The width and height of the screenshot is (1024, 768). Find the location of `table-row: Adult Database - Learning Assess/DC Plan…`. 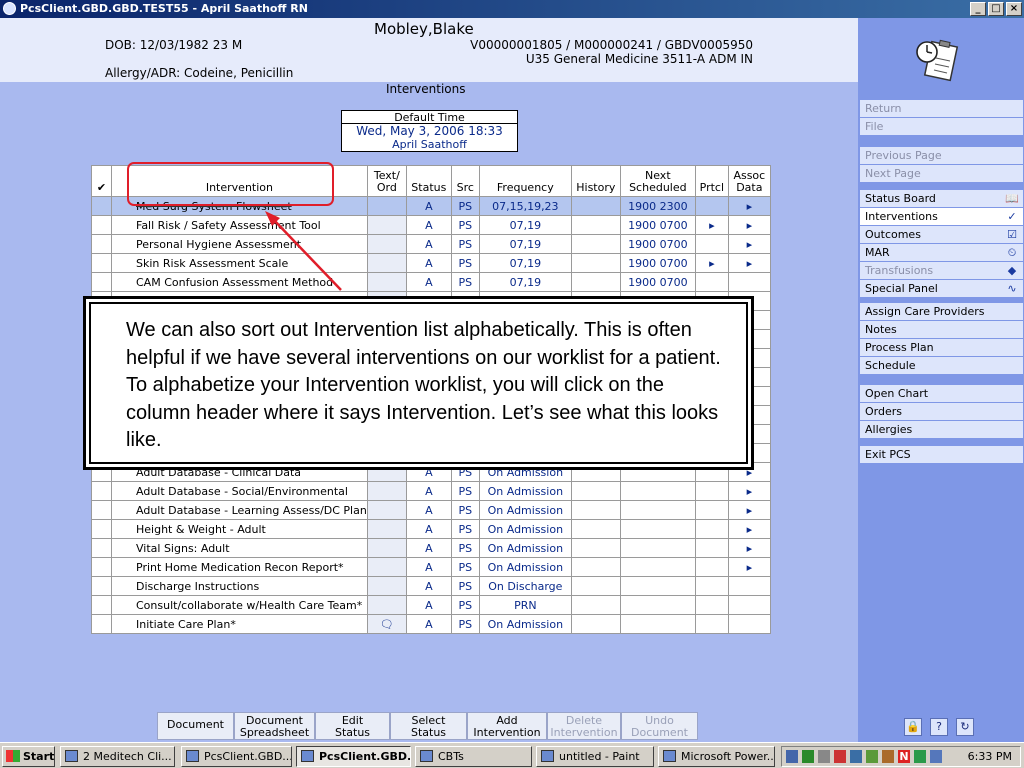

table-row: Adult Database - Learning Assess/DC Plan… is located at coordinates (431, 510).